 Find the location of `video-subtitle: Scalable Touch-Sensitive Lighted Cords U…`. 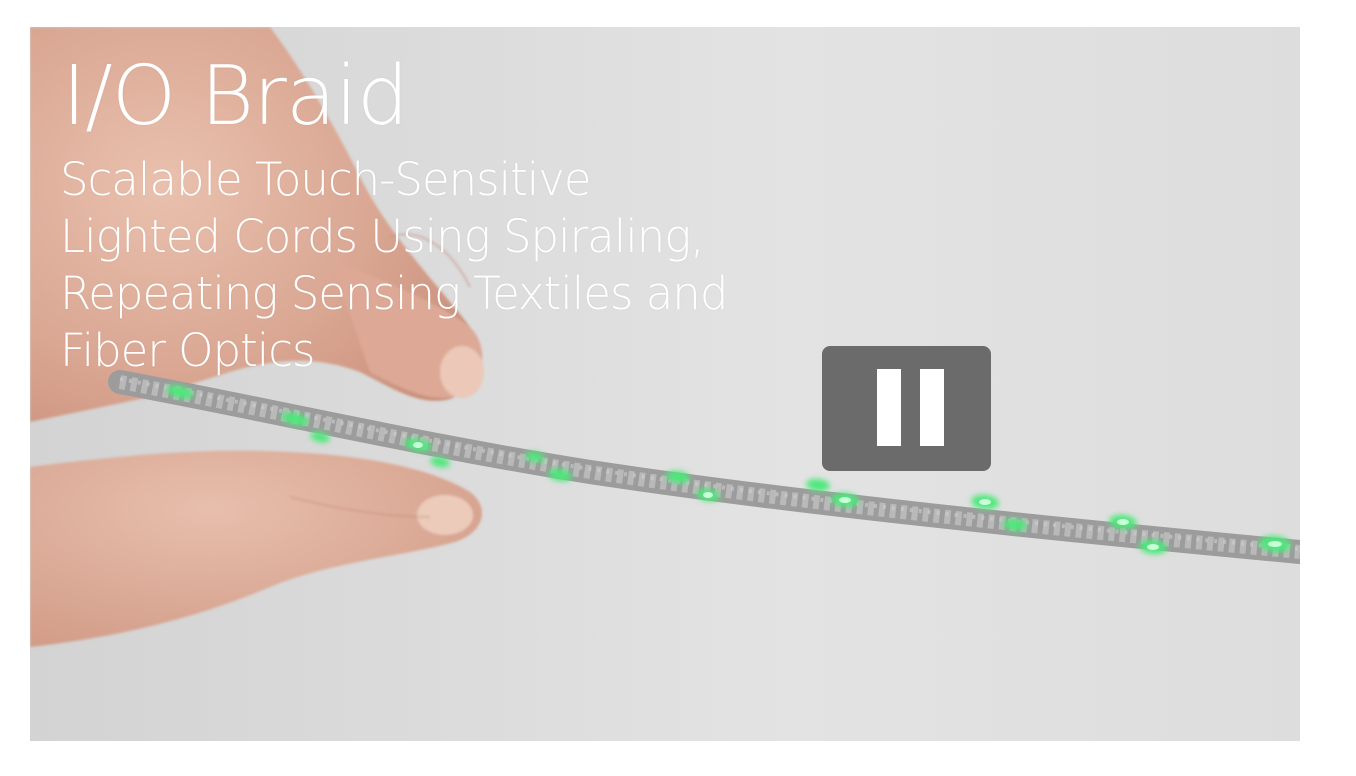

video-subtitle: Scalable Touch-Sensitive Lighted Cords U… is located at coordinates (394, 265).